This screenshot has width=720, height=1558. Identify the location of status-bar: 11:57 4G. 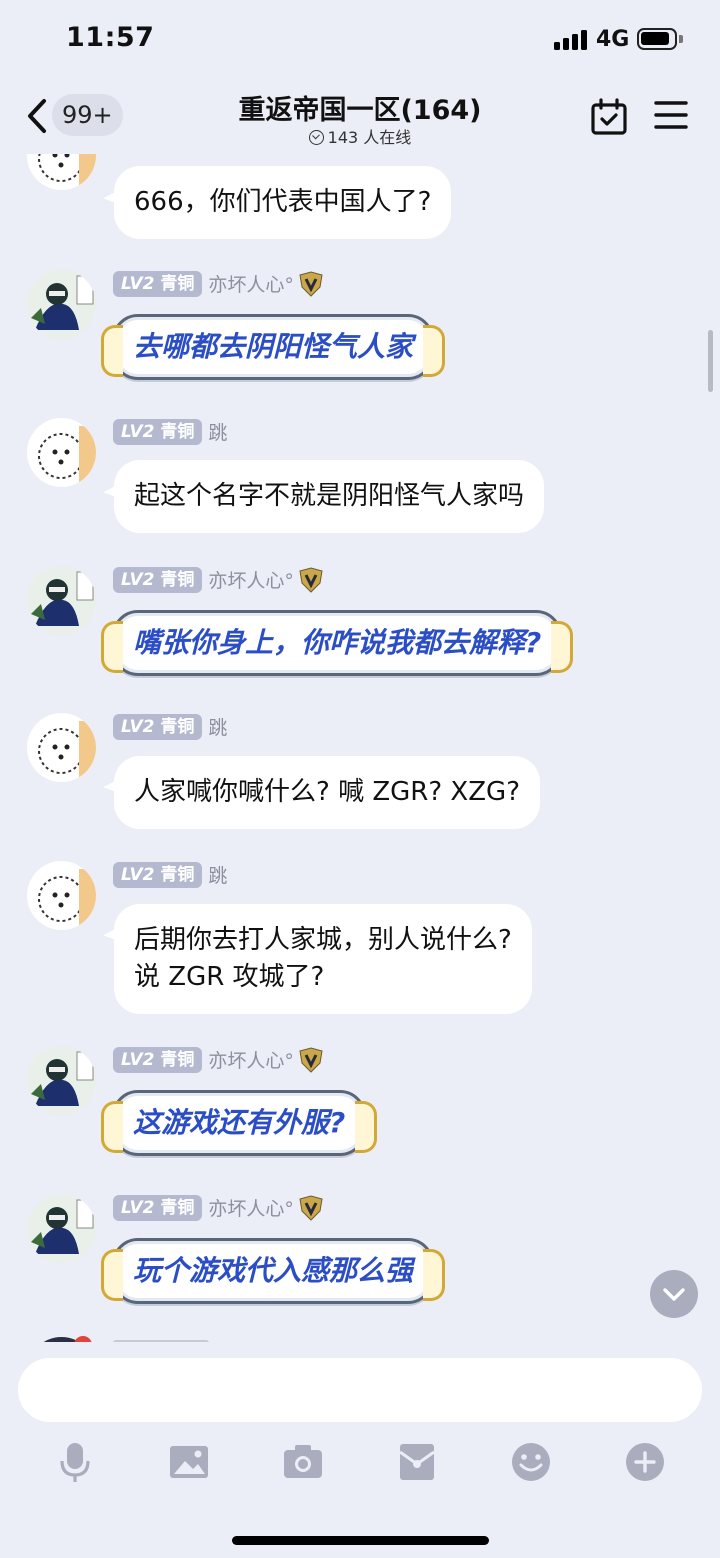
(360, 40).